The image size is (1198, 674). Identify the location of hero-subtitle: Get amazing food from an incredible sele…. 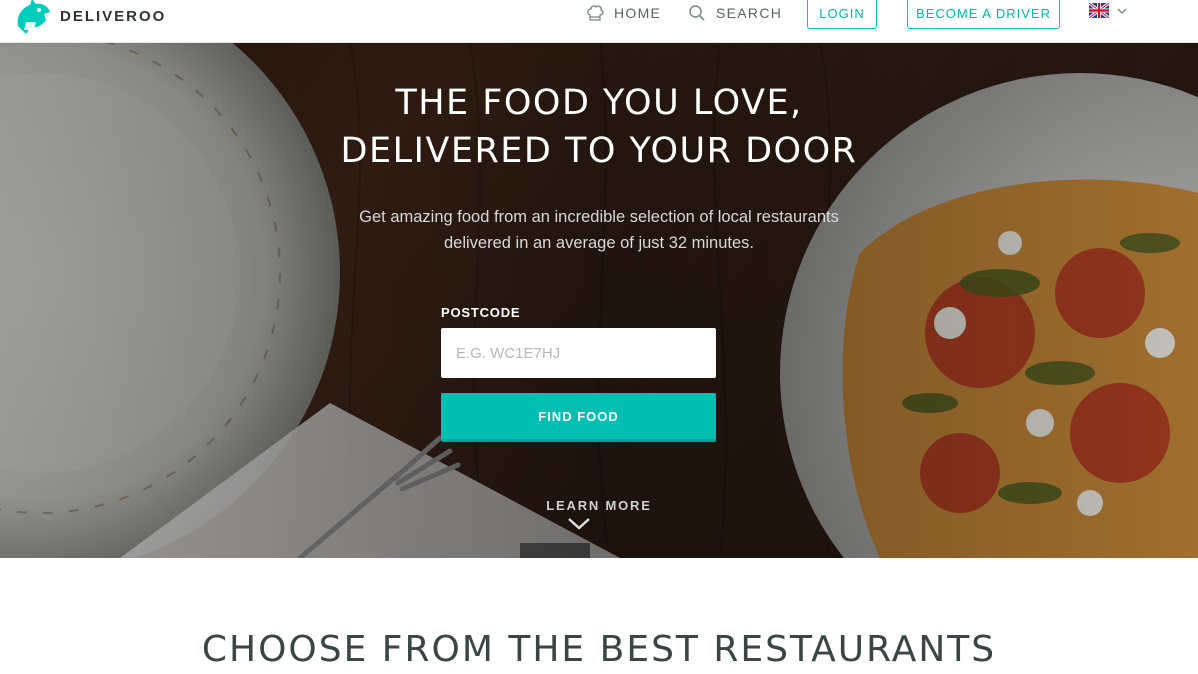
(599, 230).